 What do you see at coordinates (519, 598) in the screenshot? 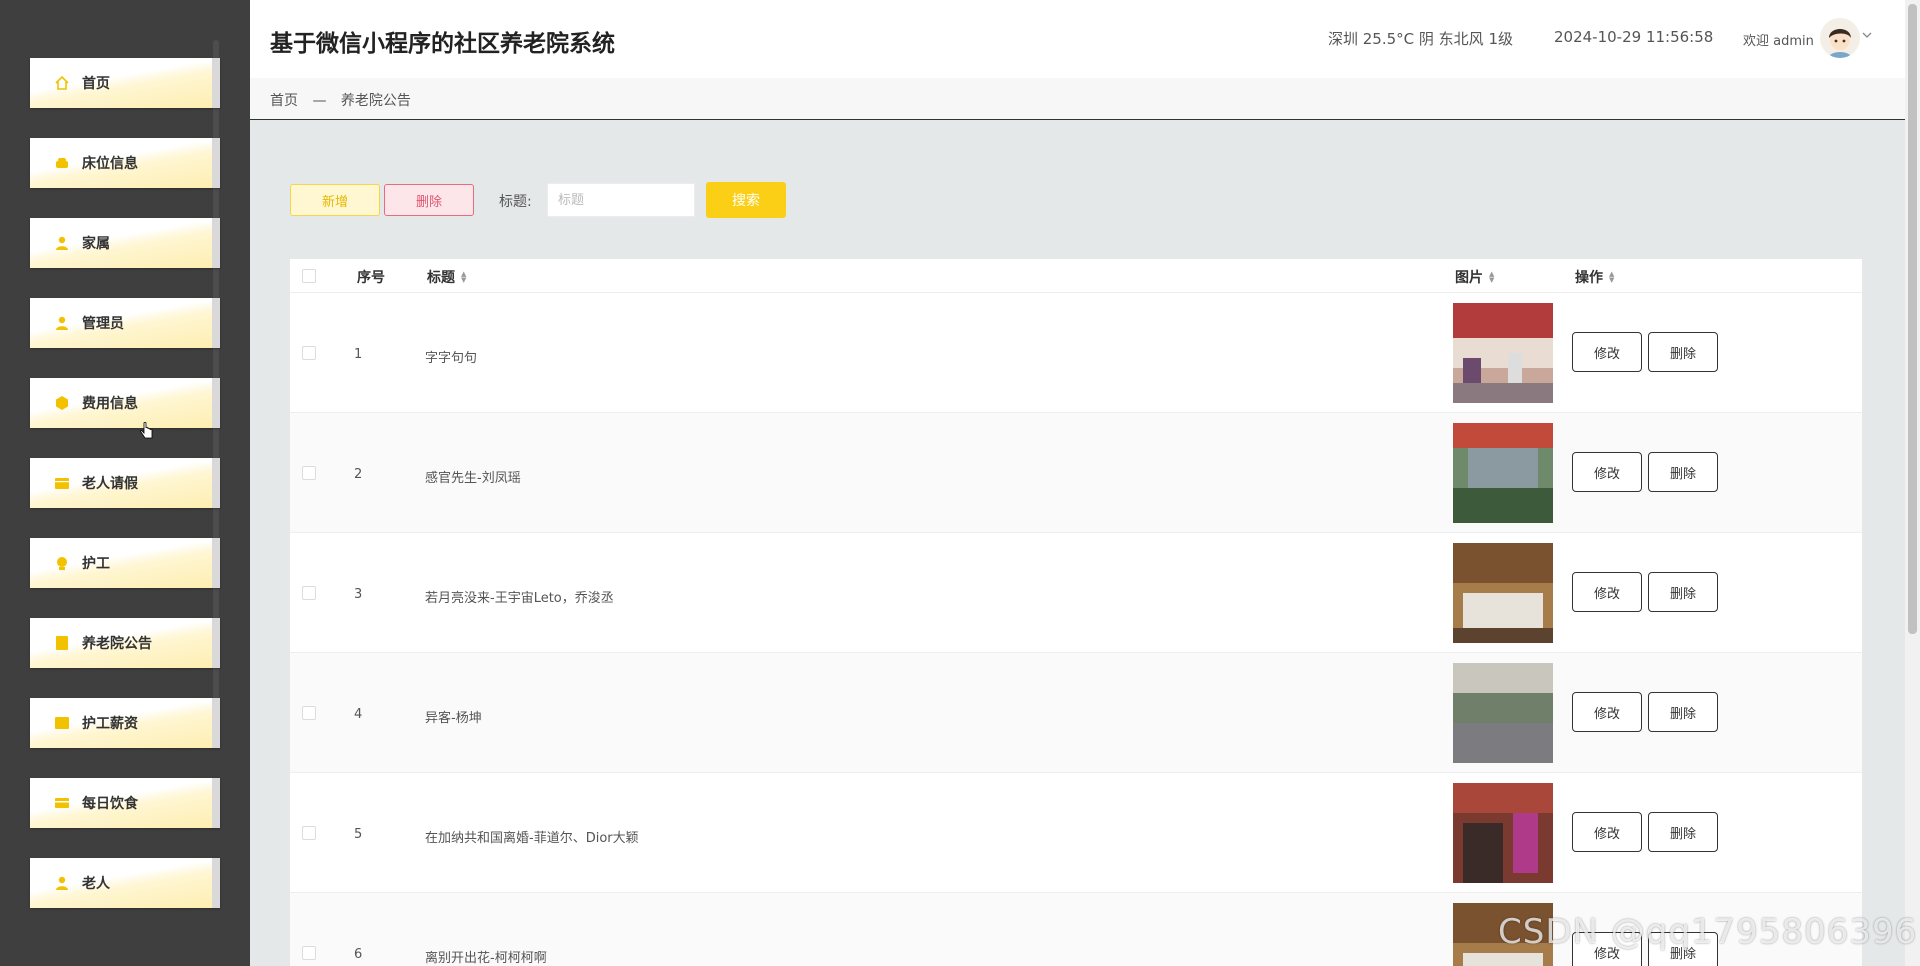
I see `row-title: 若月亮没来-王宇宙Leto，乔浚丞` at bounding box center [519, 598].